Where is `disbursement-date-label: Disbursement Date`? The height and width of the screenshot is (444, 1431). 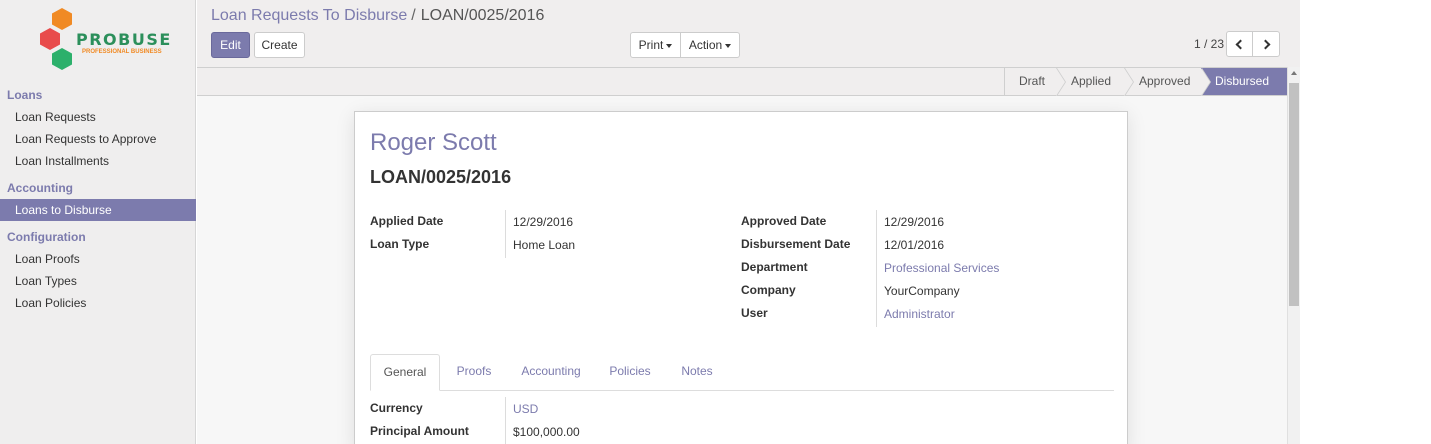 disbursement-date-label: Disbursement Date is located at coordinates (796, 244).